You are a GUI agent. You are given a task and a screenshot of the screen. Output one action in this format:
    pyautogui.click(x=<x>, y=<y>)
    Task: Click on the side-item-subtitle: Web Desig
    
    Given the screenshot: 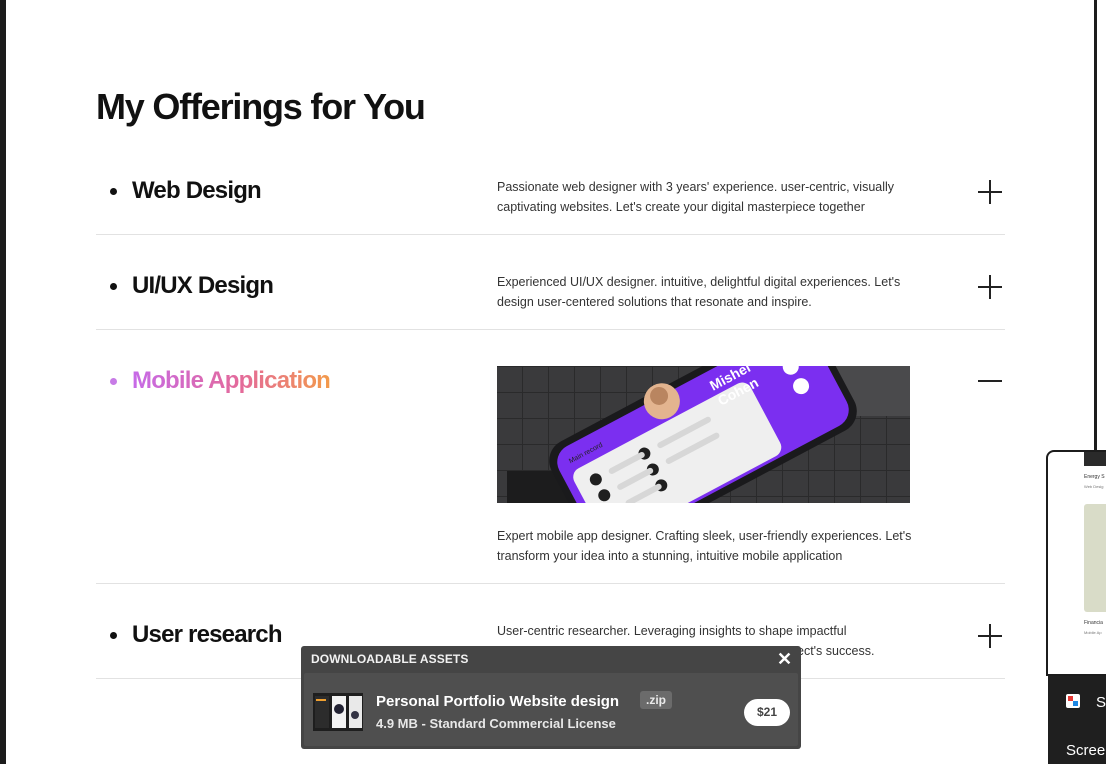 What is the action you would take?
    pyautogui.click(x=1094, y=486)
    